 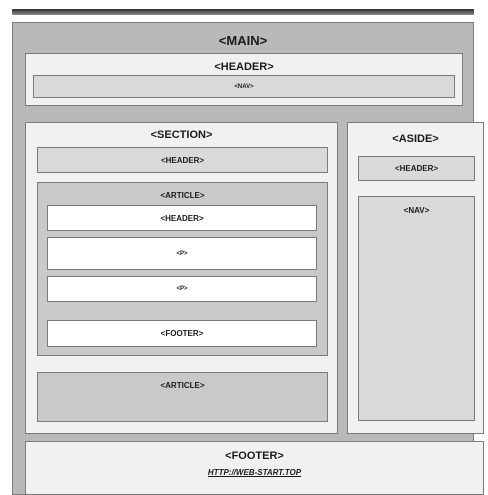 I want to click on paragraph-label-2: <P>, so click(x=182, y=289).